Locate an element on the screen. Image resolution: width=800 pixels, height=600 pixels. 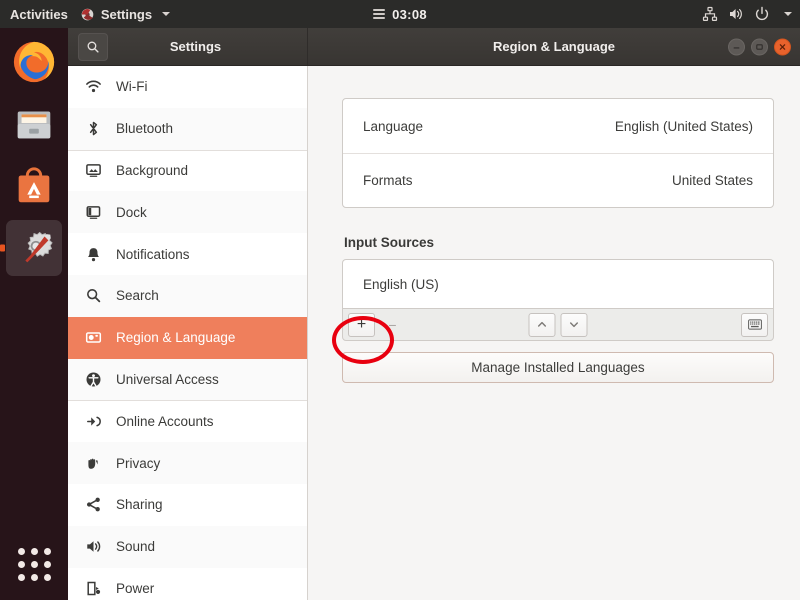
window-titlebar: Settings Region & Language is located at coordinates (434, 47).